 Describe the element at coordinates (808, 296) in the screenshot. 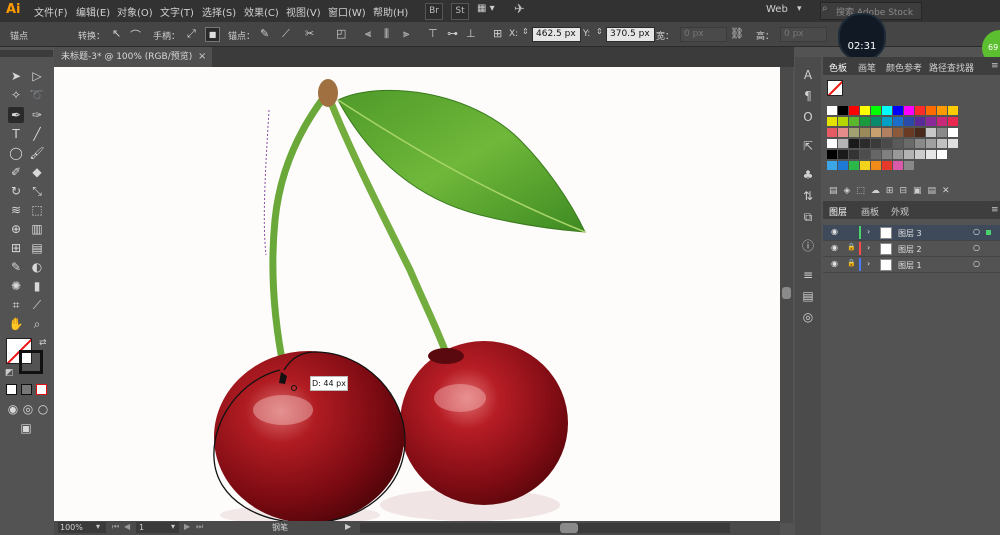

I see `gradient-panel-icon: ▤` at that location.